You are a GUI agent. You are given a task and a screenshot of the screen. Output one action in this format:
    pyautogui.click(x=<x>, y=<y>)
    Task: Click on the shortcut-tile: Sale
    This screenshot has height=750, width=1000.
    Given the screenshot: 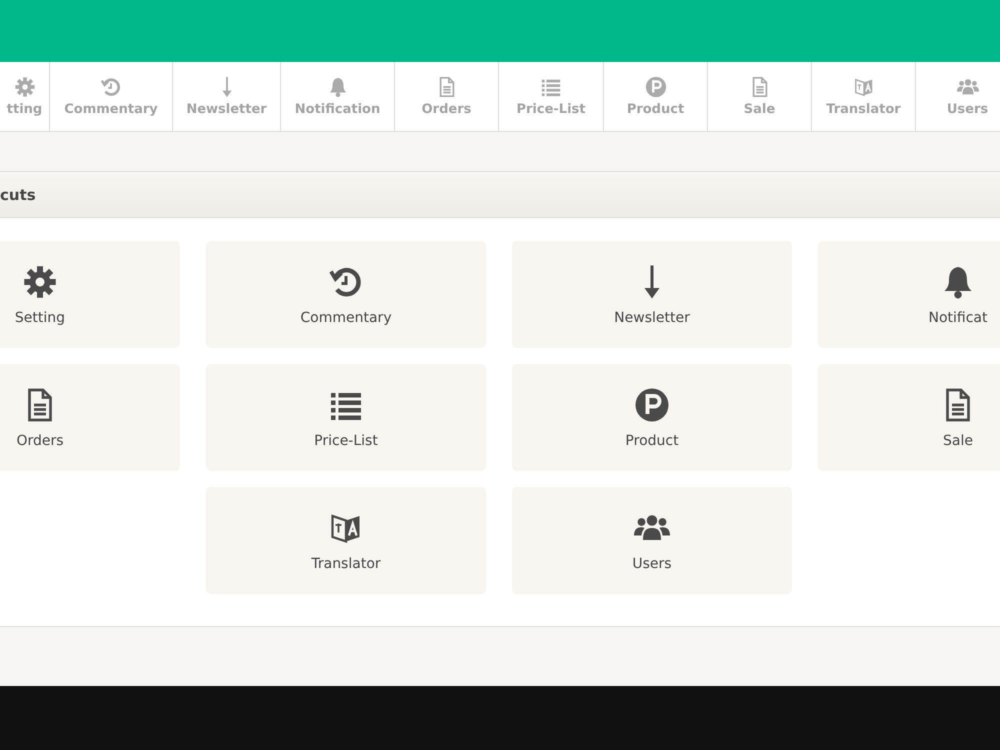 What is the action you would take?
    pyautogui.click(x=909, y=417)
    